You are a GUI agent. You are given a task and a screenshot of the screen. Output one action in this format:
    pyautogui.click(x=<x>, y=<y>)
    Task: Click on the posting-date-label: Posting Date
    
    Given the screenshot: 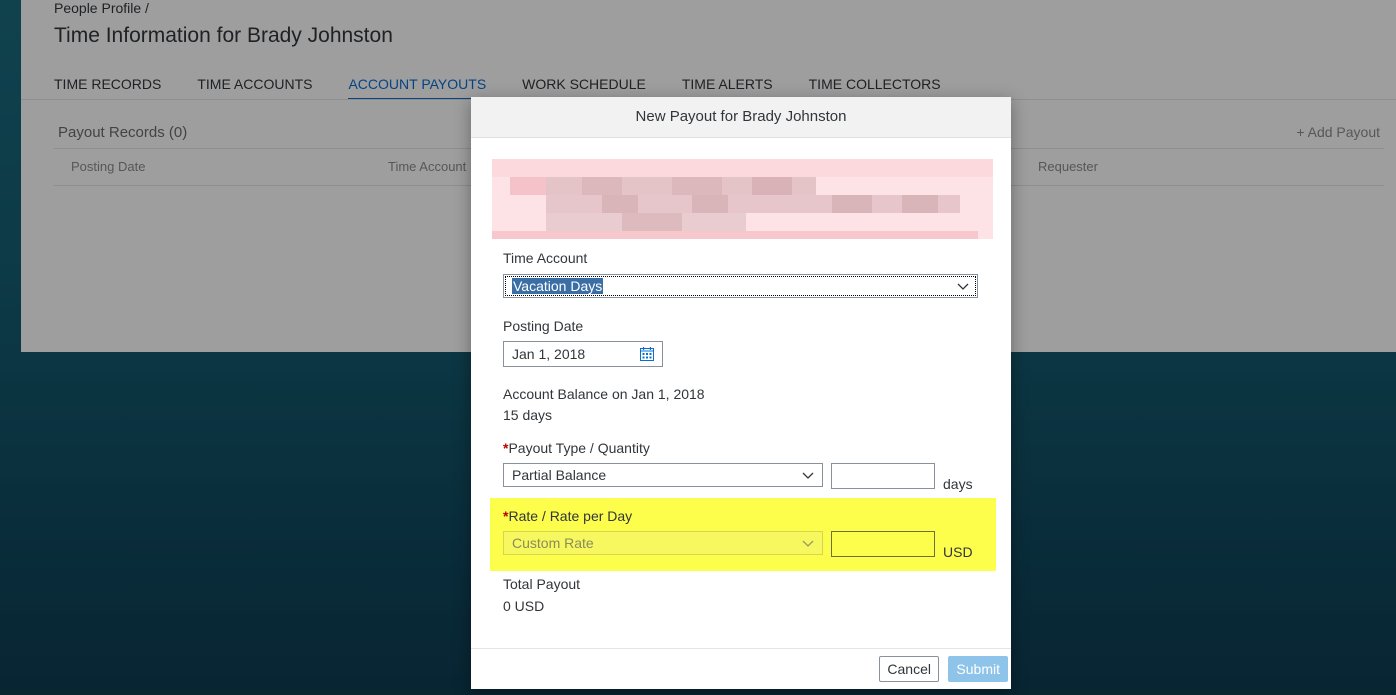 What is the action you would take?
    pyautogui.click(x=543, y=326)
    